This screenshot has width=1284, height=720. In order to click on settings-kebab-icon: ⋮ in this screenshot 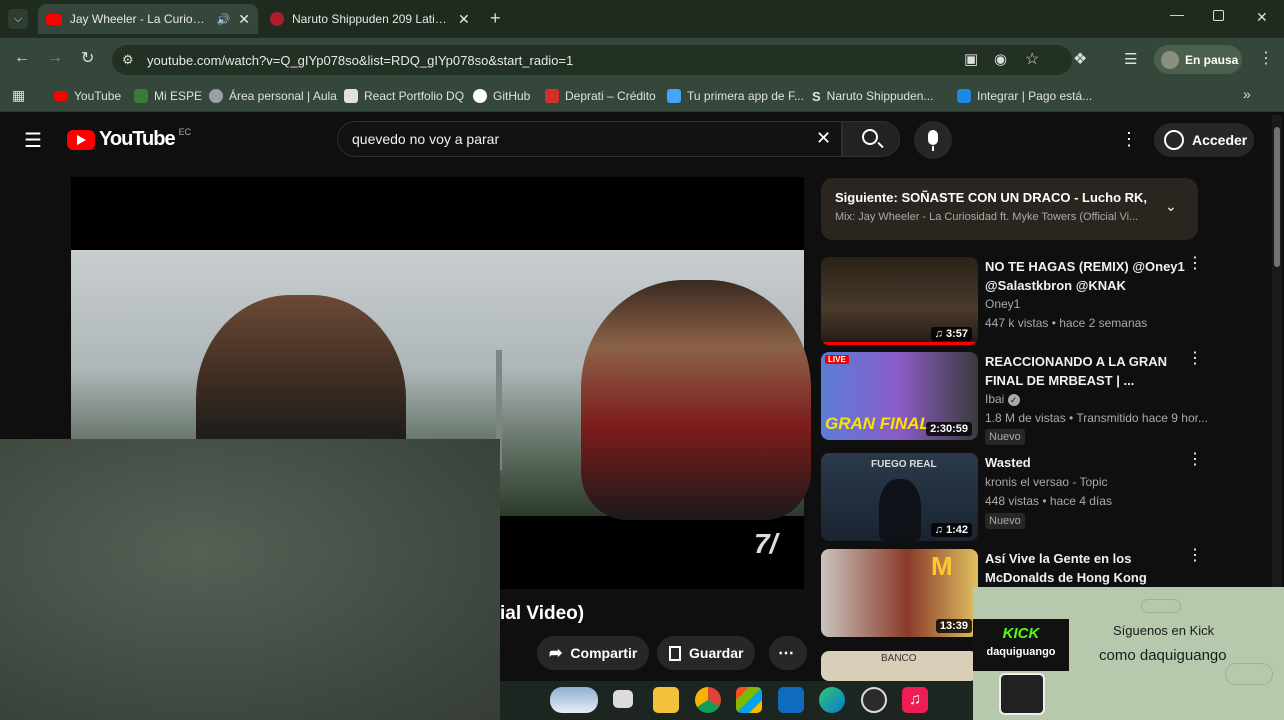, I will do `click(1129, 139)`.